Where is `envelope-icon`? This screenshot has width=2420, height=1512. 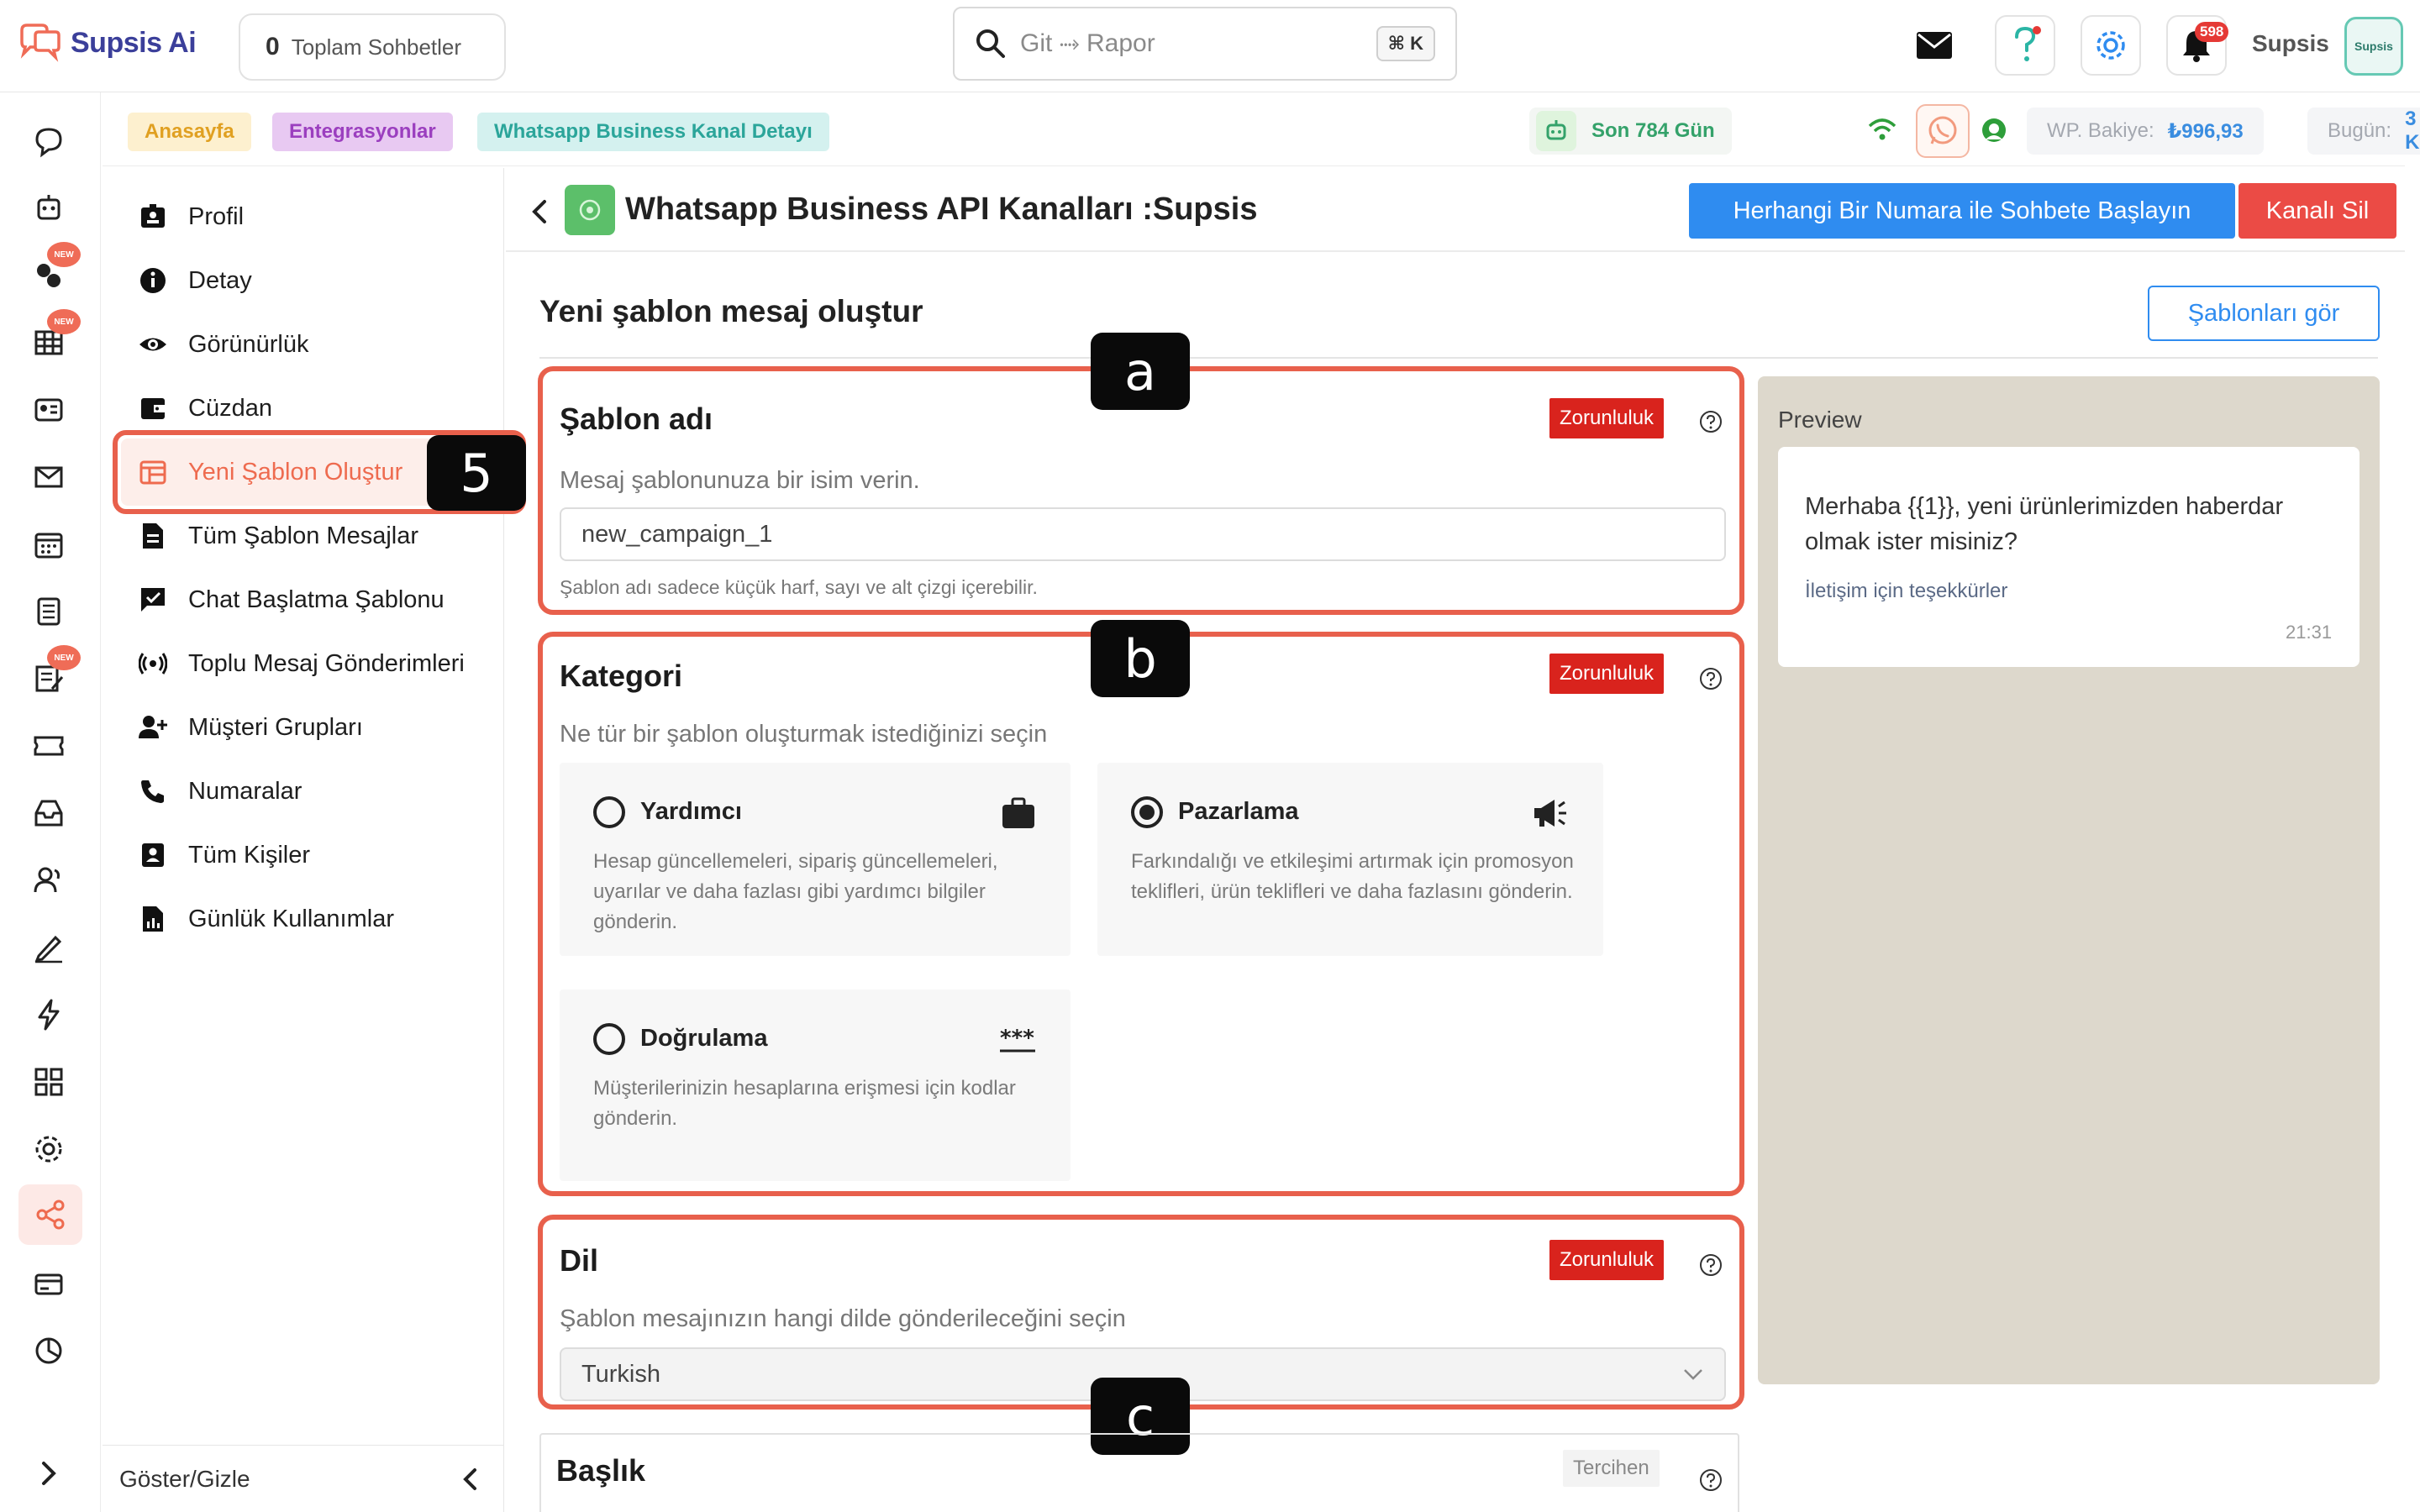 envelope-icon is located at coordinates (49, 477).